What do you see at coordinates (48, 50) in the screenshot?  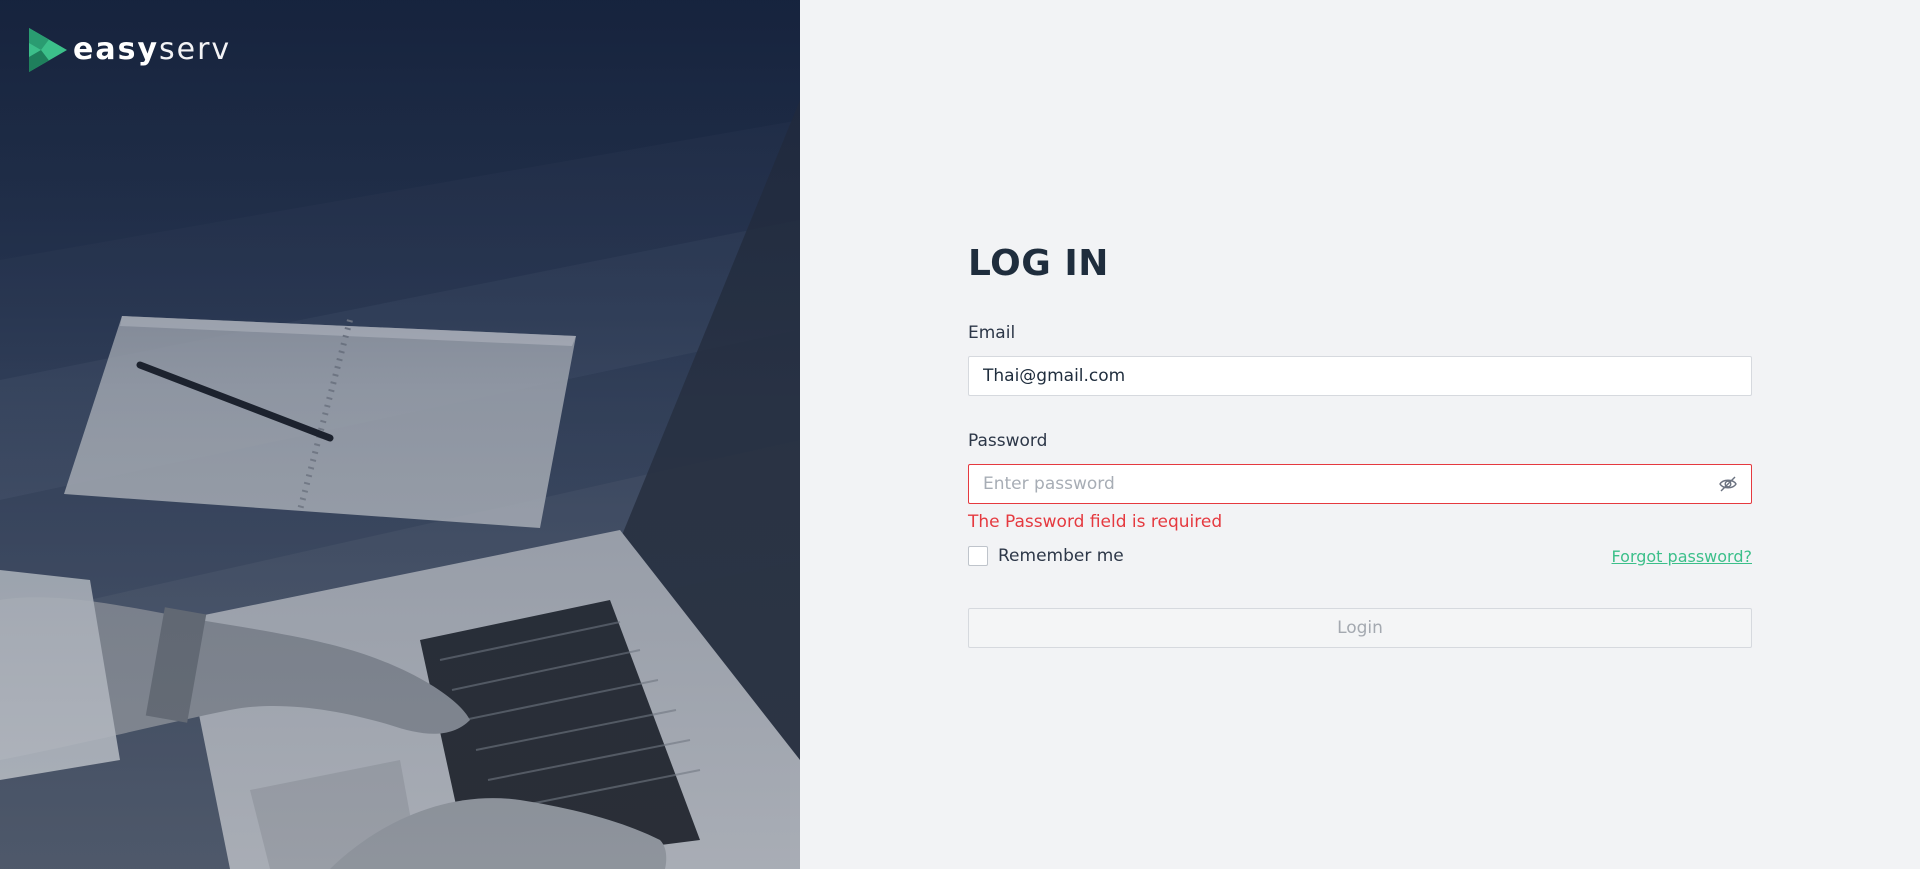 I see `play-arrow-logo-icon` at bounding box center [48, 50].